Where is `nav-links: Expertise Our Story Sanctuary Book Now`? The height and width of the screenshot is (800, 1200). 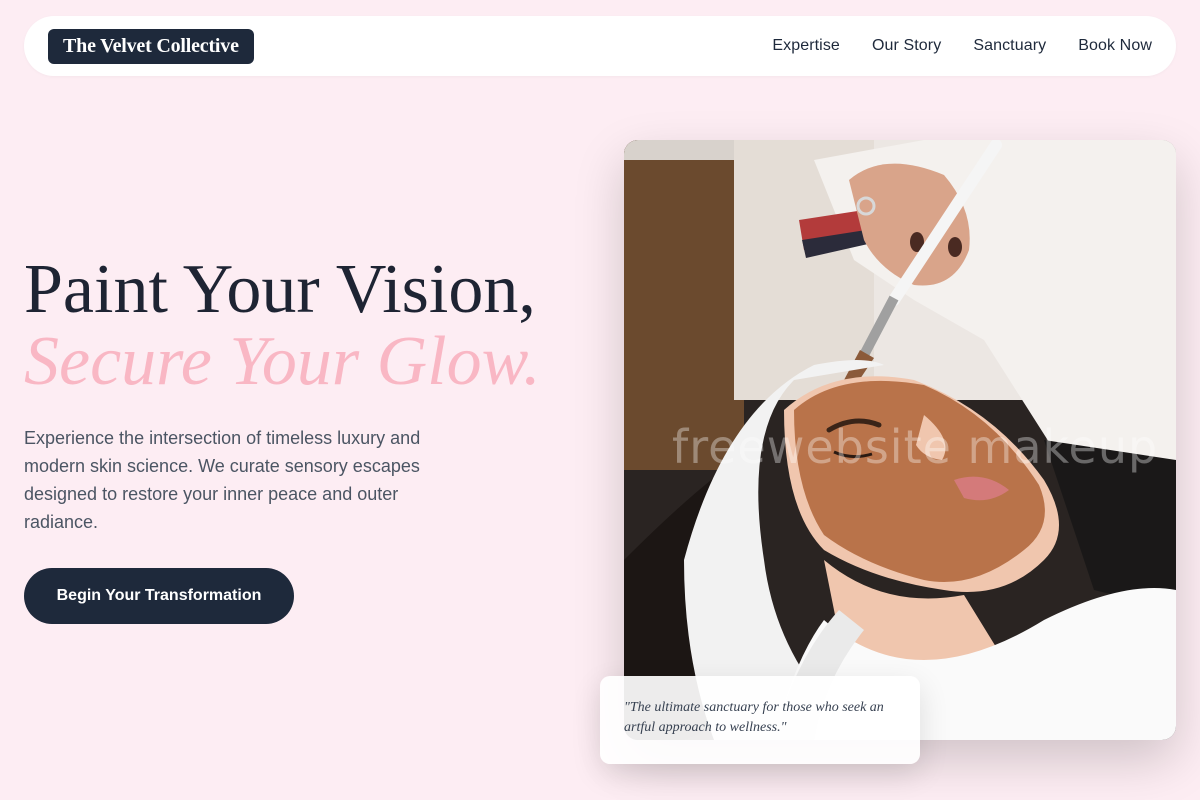
nav-links: Expertise Our Story Sanctuary Book Now is located at coordinates (962, 46).